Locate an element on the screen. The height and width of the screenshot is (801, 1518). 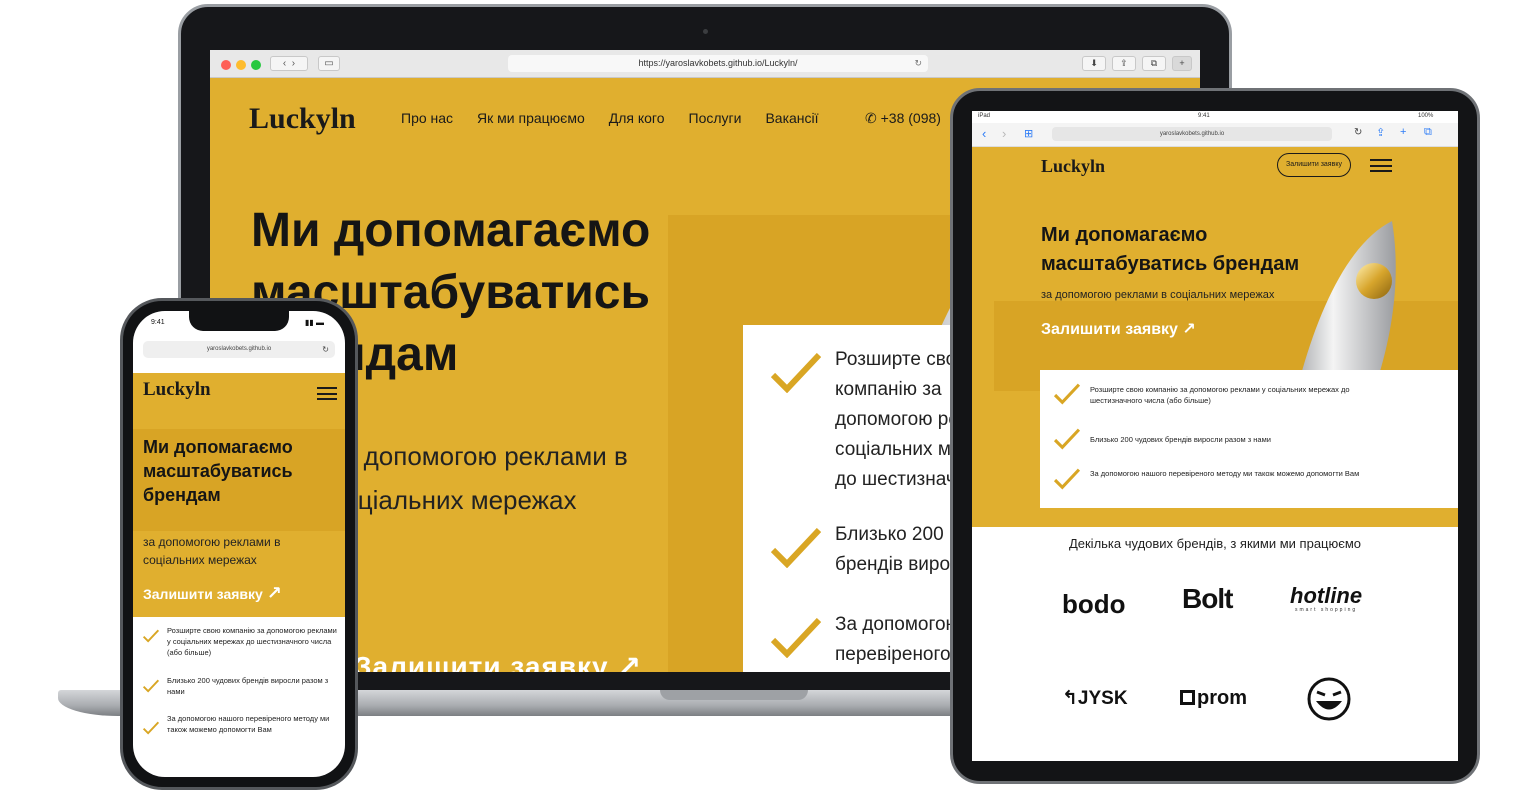
signal-battery-icon: ▮▮ ▬ is located at coordinates (315, 322).